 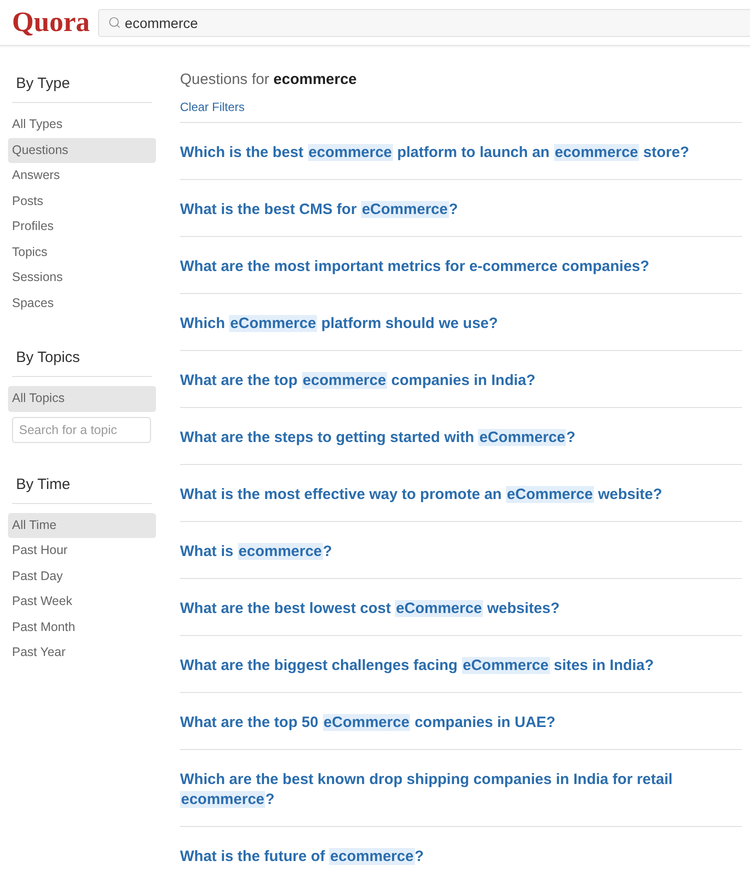 I want to click on filter-item: All Time, so click(x=82, y=525).